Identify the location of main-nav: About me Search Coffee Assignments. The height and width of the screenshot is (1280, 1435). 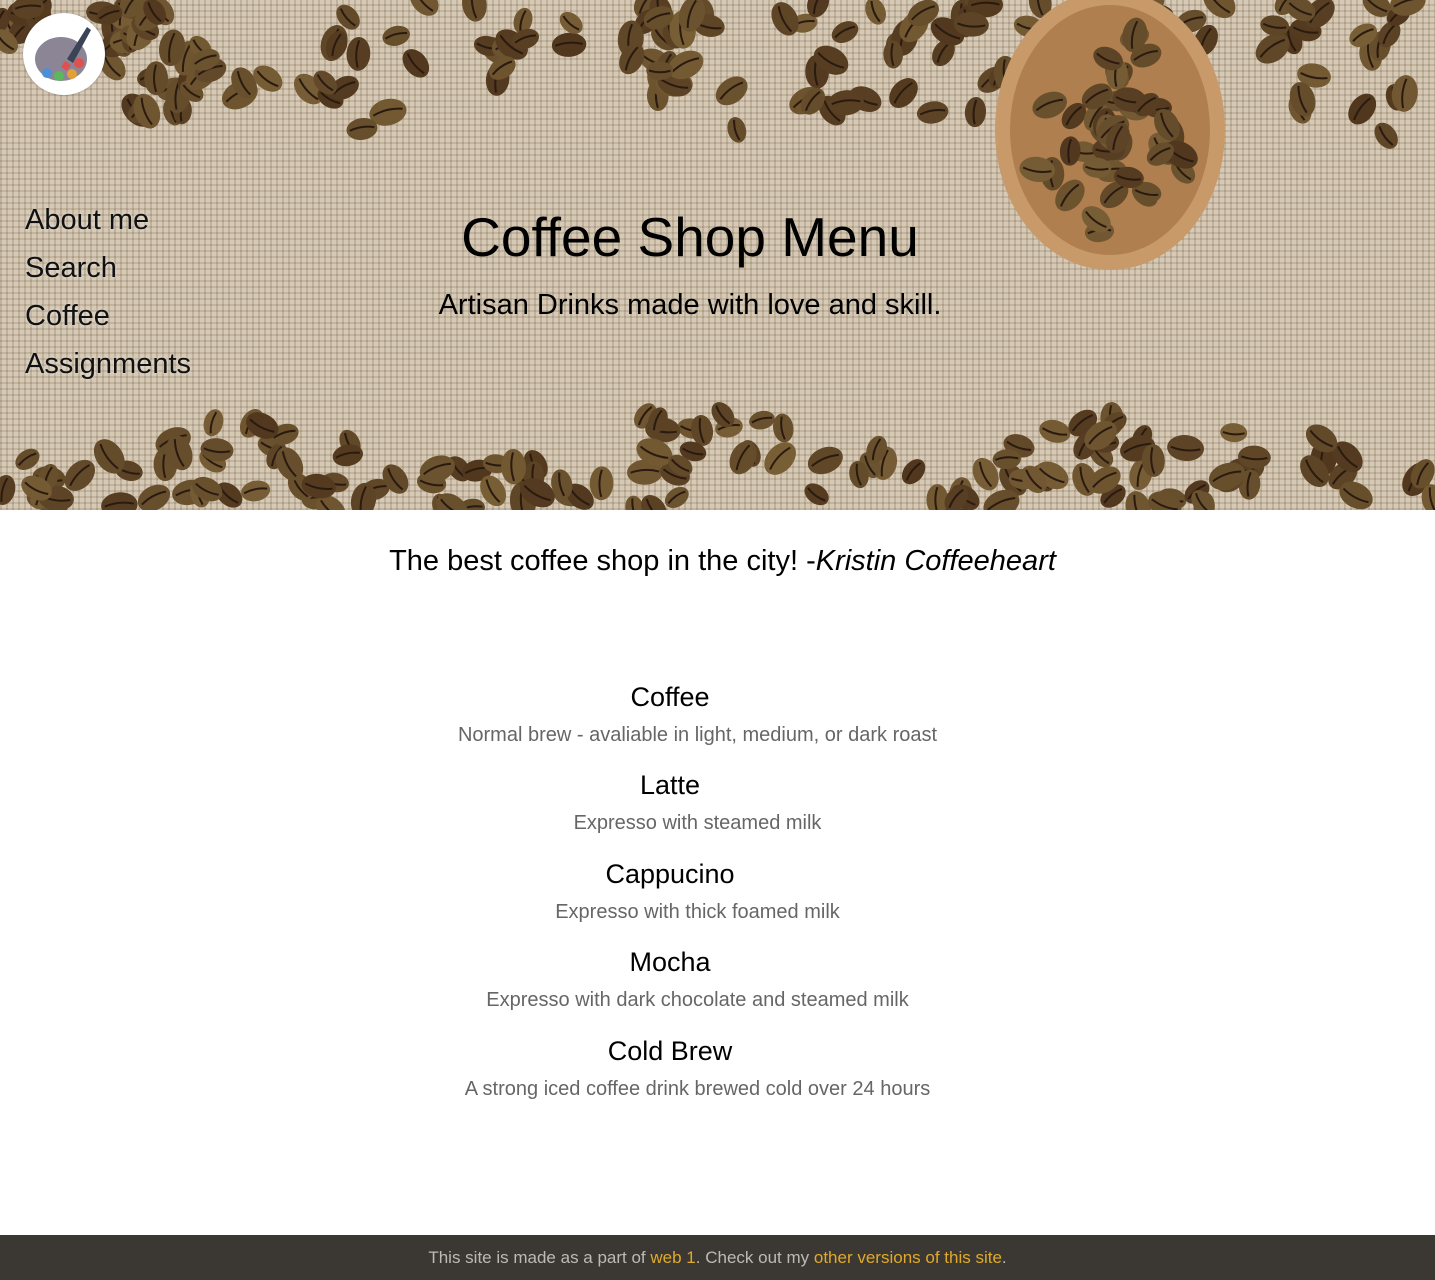
(108, 292).